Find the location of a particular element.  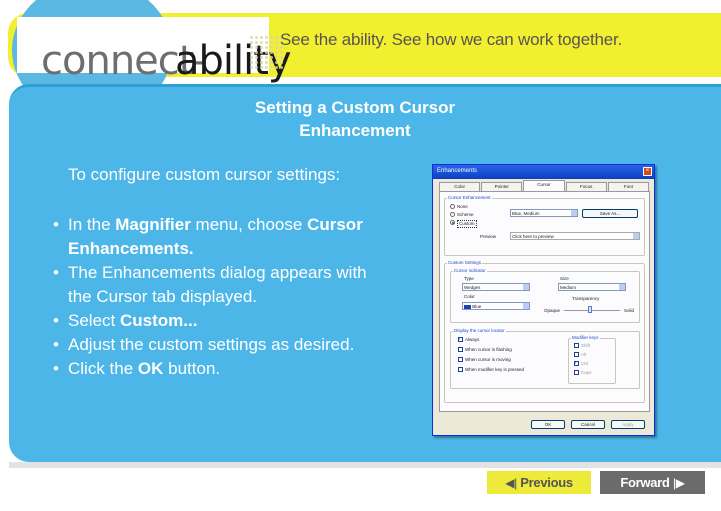

forward-label: Forward is located at coordinates (645, 482).